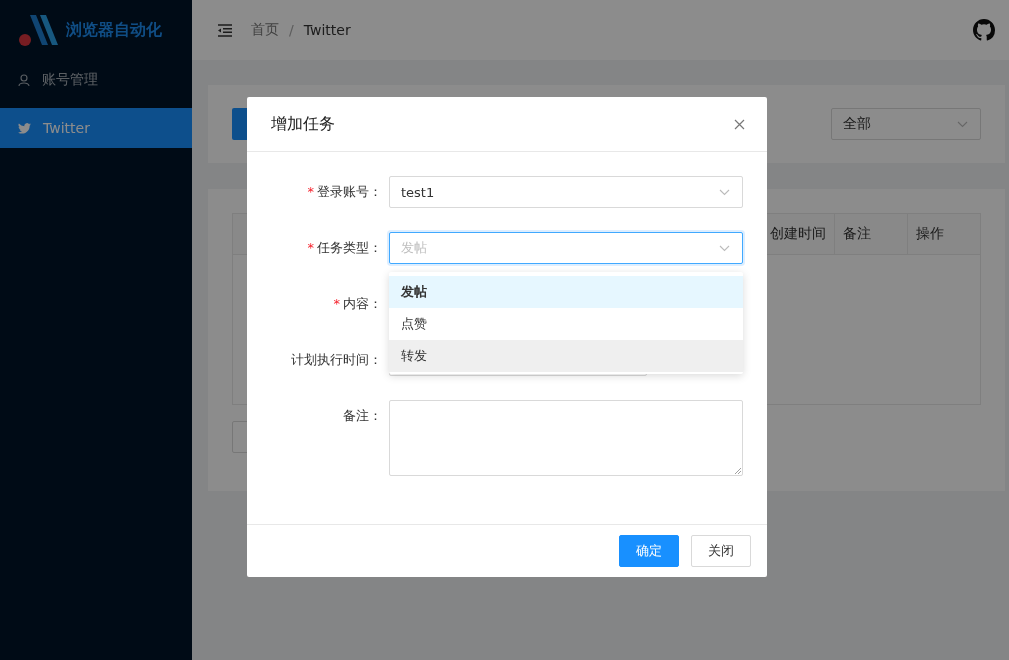 This screenshot has height=660, width=1009. Describe the element at coordinates (349, 191) in the screenshot. I see `field-label: 登录账号：` at that location.